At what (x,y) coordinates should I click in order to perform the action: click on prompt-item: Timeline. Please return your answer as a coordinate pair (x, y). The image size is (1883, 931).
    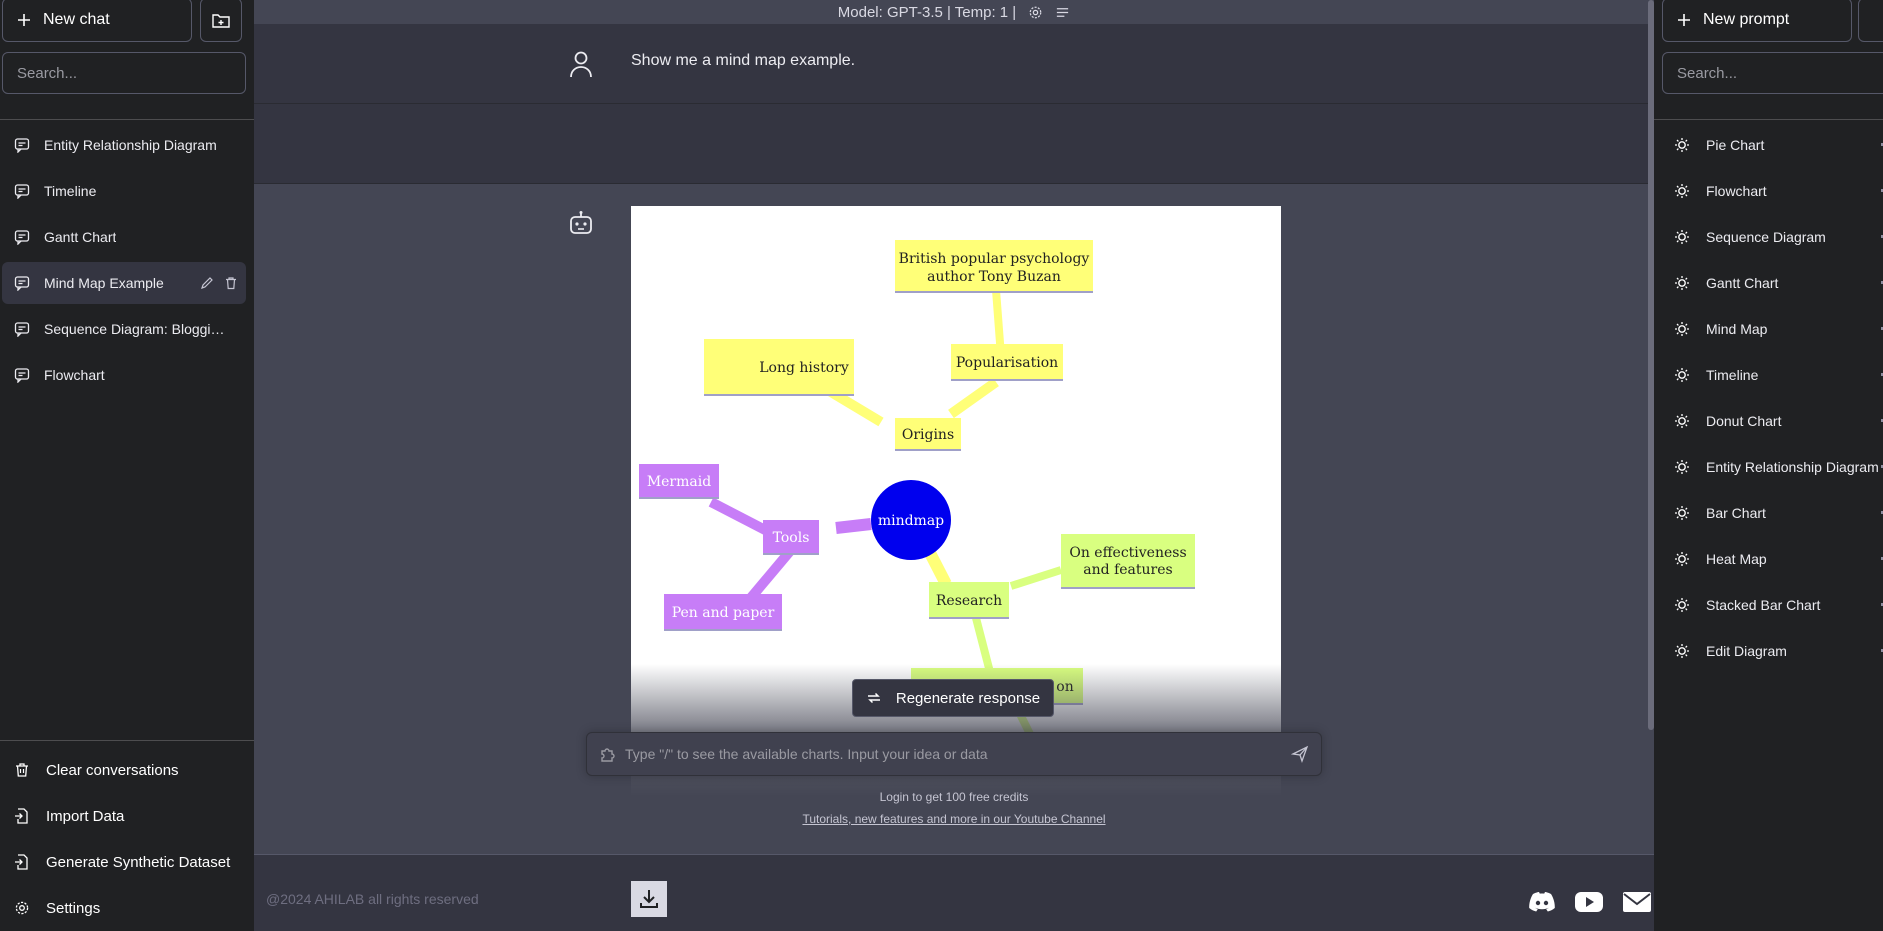
    Looking at the image, I should click on (1772, 375).